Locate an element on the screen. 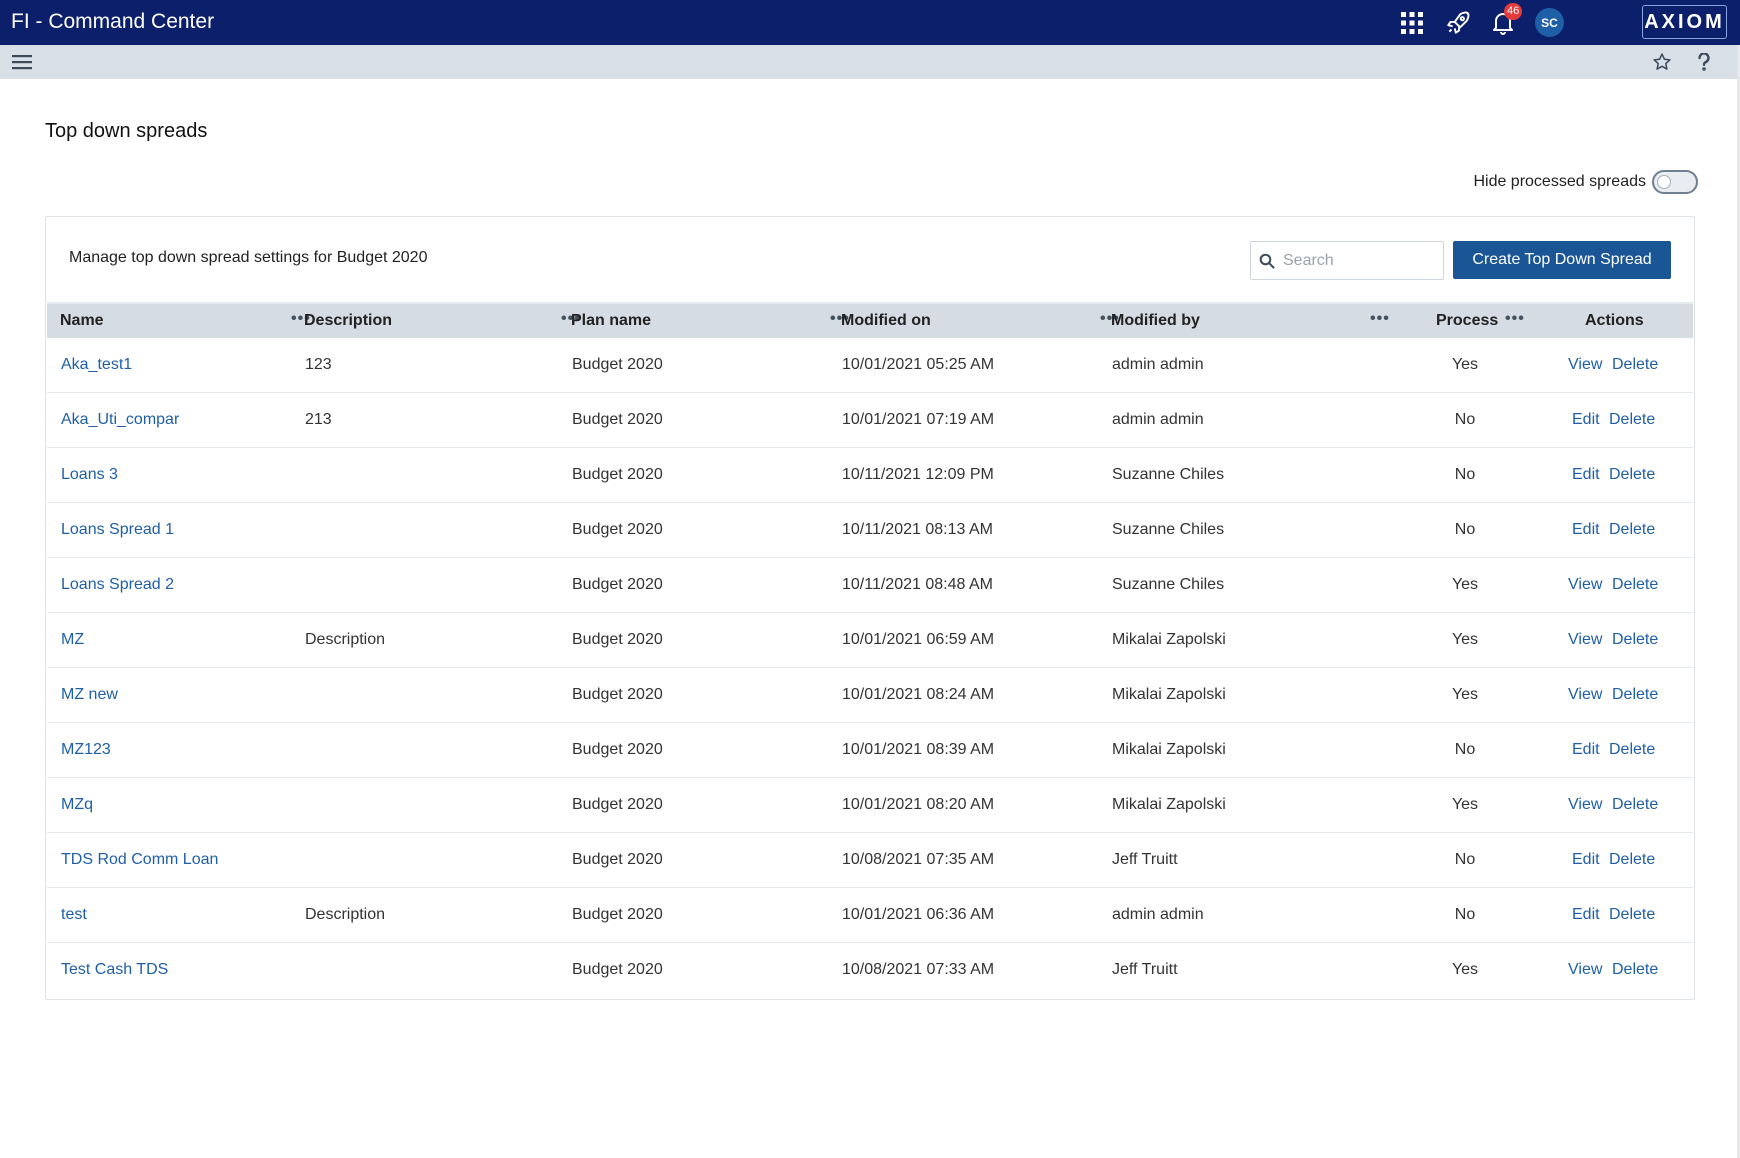 Image resolution: width=1740 pixels, height=1158 pixels. modified-on-cell: 10/01/2021 07:19 AM is located at coordinates (918, 419).